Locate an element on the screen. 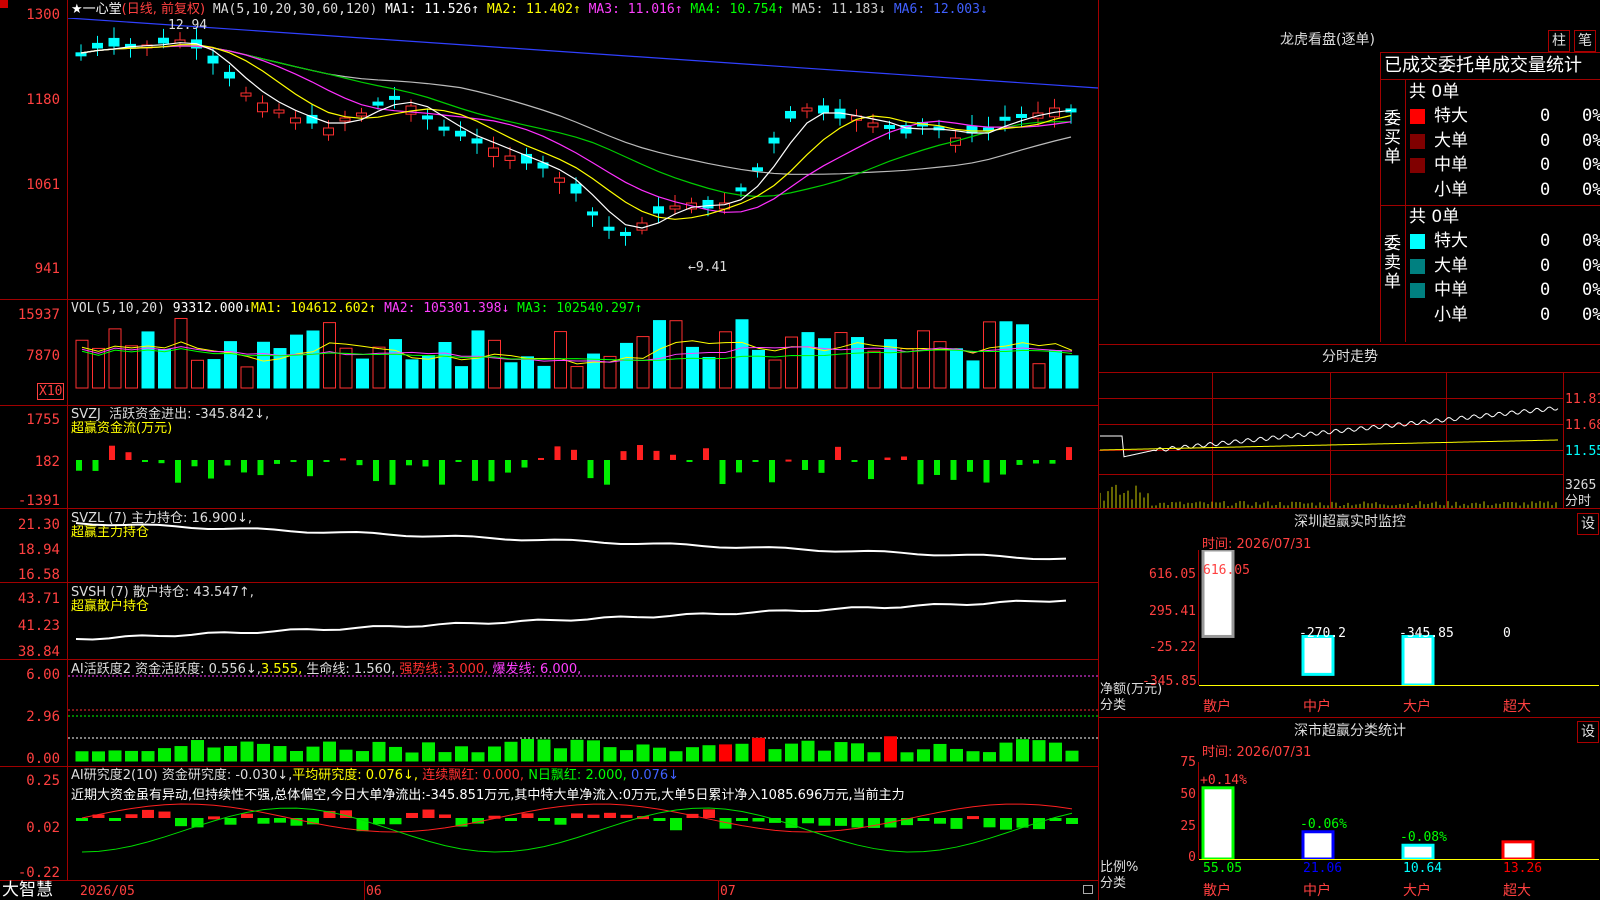 This screenshot has width=1600, height=900. monitor-ytick: 616.05 is located at coordinates (1172, 574).